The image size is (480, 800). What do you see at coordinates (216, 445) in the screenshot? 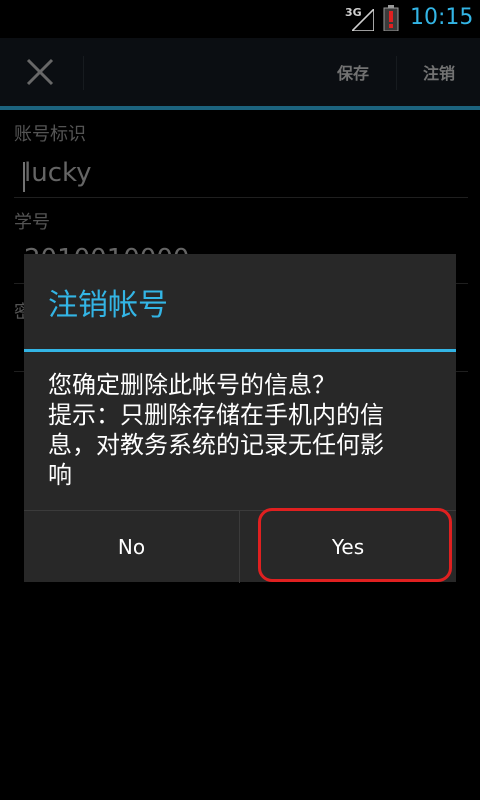
I see `dialog-message-line: 息，对教务系统的记录无任何影` at bounding box center [216, 445].